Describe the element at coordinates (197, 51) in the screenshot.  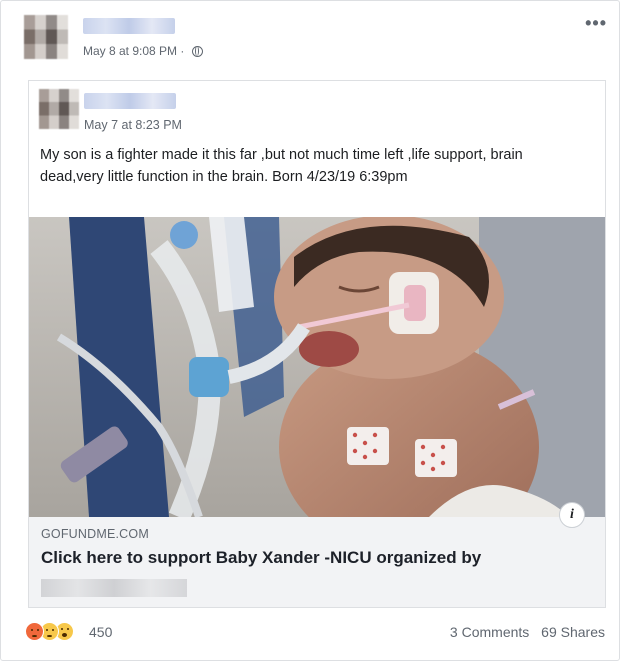
I see `globe-icon` at that location.